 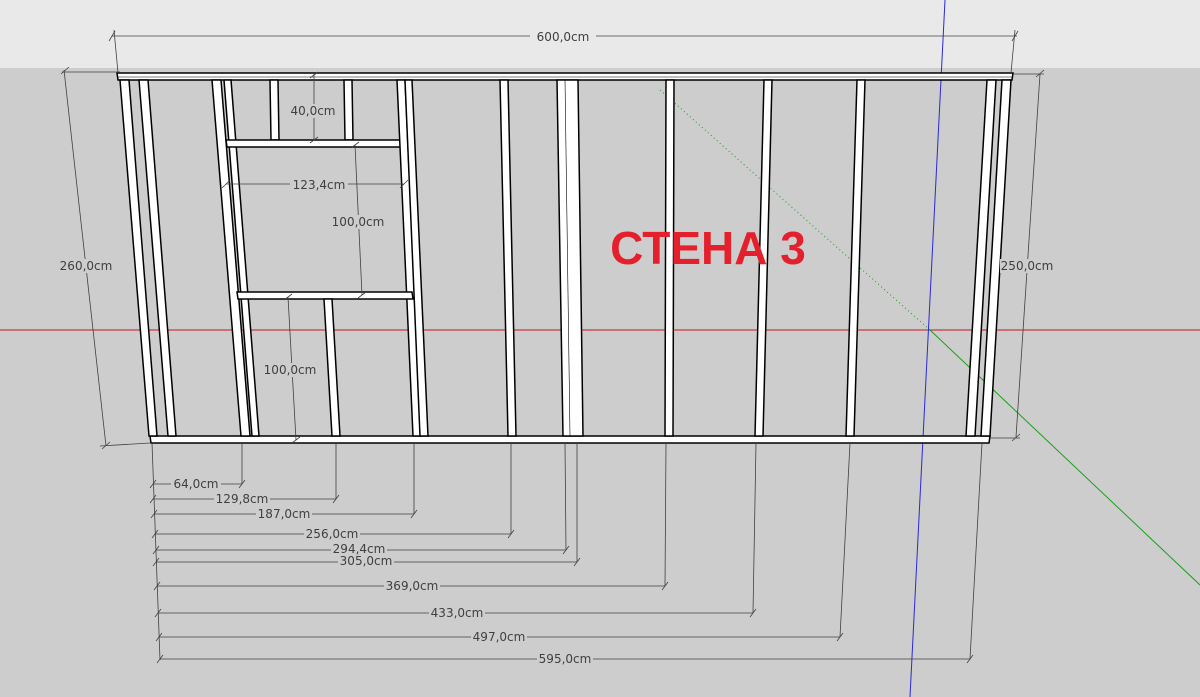 I want to click on stud-offset-label: 433,0cm, so click(x=457, y=613).